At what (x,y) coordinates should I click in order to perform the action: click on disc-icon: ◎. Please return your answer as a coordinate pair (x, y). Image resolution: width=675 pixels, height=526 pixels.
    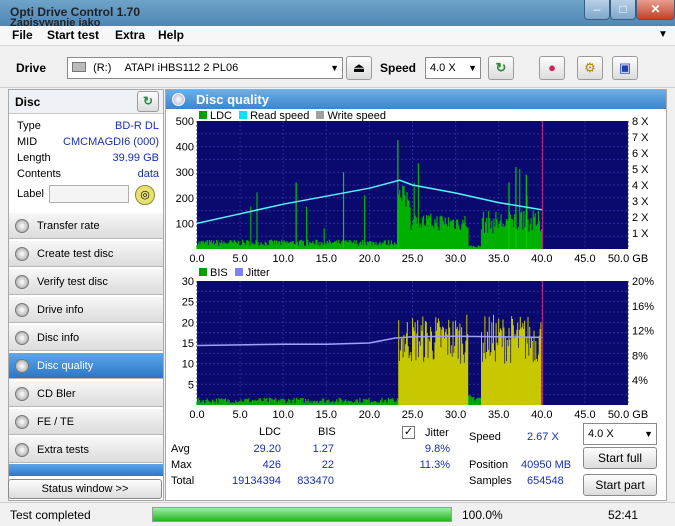
    Looking at the image, I should click on (145, 195).